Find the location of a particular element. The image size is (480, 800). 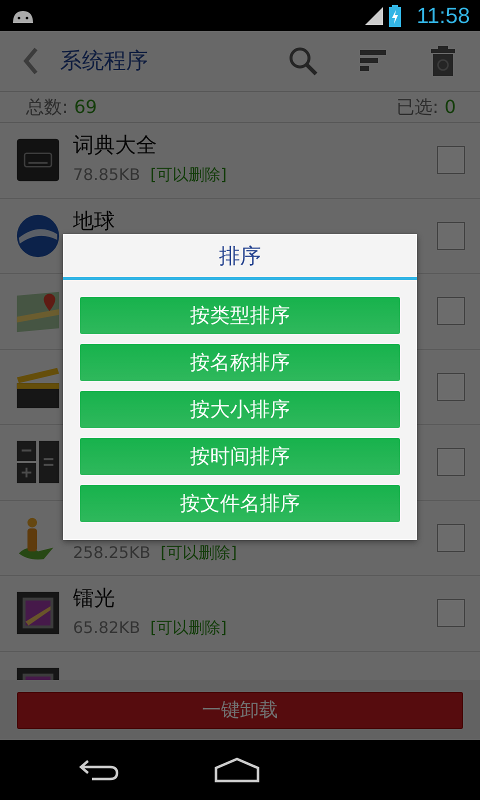

globe-icon is located at coordinates (38, 235).